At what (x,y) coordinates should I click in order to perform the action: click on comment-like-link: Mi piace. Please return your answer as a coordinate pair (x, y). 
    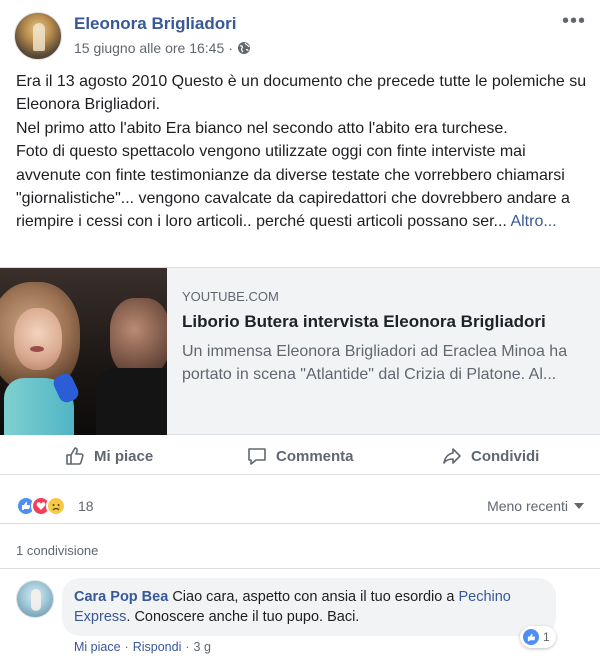
    Looking at the image, I should click on (97, 647).